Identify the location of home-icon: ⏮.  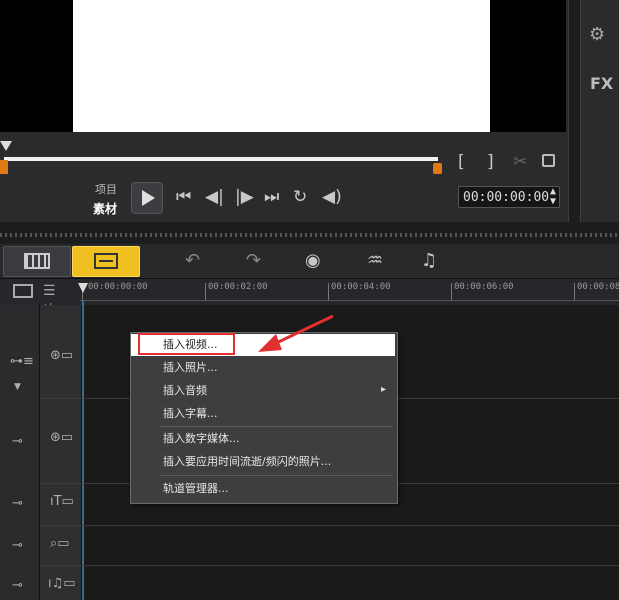
(183, 197).